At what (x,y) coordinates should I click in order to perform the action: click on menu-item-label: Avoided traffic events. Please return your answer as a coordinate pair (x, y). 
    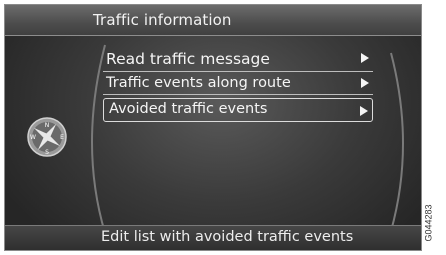
    Looking at the image, I should click on (188, 109).